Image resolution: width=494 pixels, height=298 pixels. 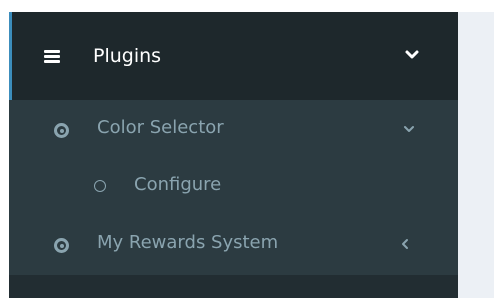 What do you see at coordinates (476, 155) in the screenshot?
I see `content-area` at bounding box center [476, 155].